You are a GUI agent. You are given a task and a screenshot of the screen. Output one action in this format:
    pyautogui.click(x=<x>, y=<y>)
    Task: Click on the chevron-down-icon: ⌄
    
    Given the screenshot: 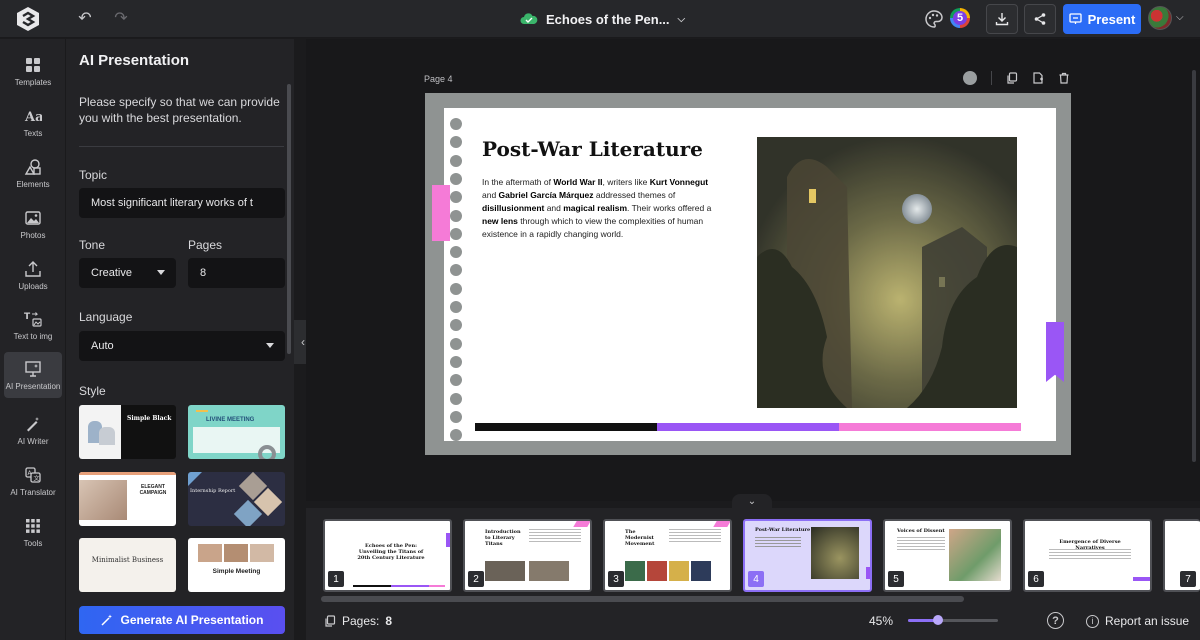 What is the action you would take?
    pyautogui.click(x=752, y=501)
    